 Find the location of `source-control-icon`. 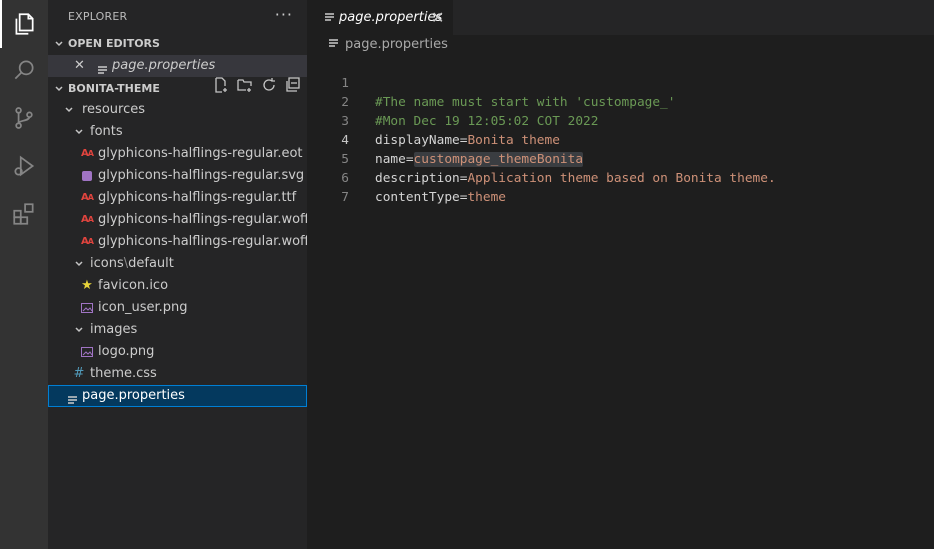

source-control-icon is located at coordinates (24, 118).